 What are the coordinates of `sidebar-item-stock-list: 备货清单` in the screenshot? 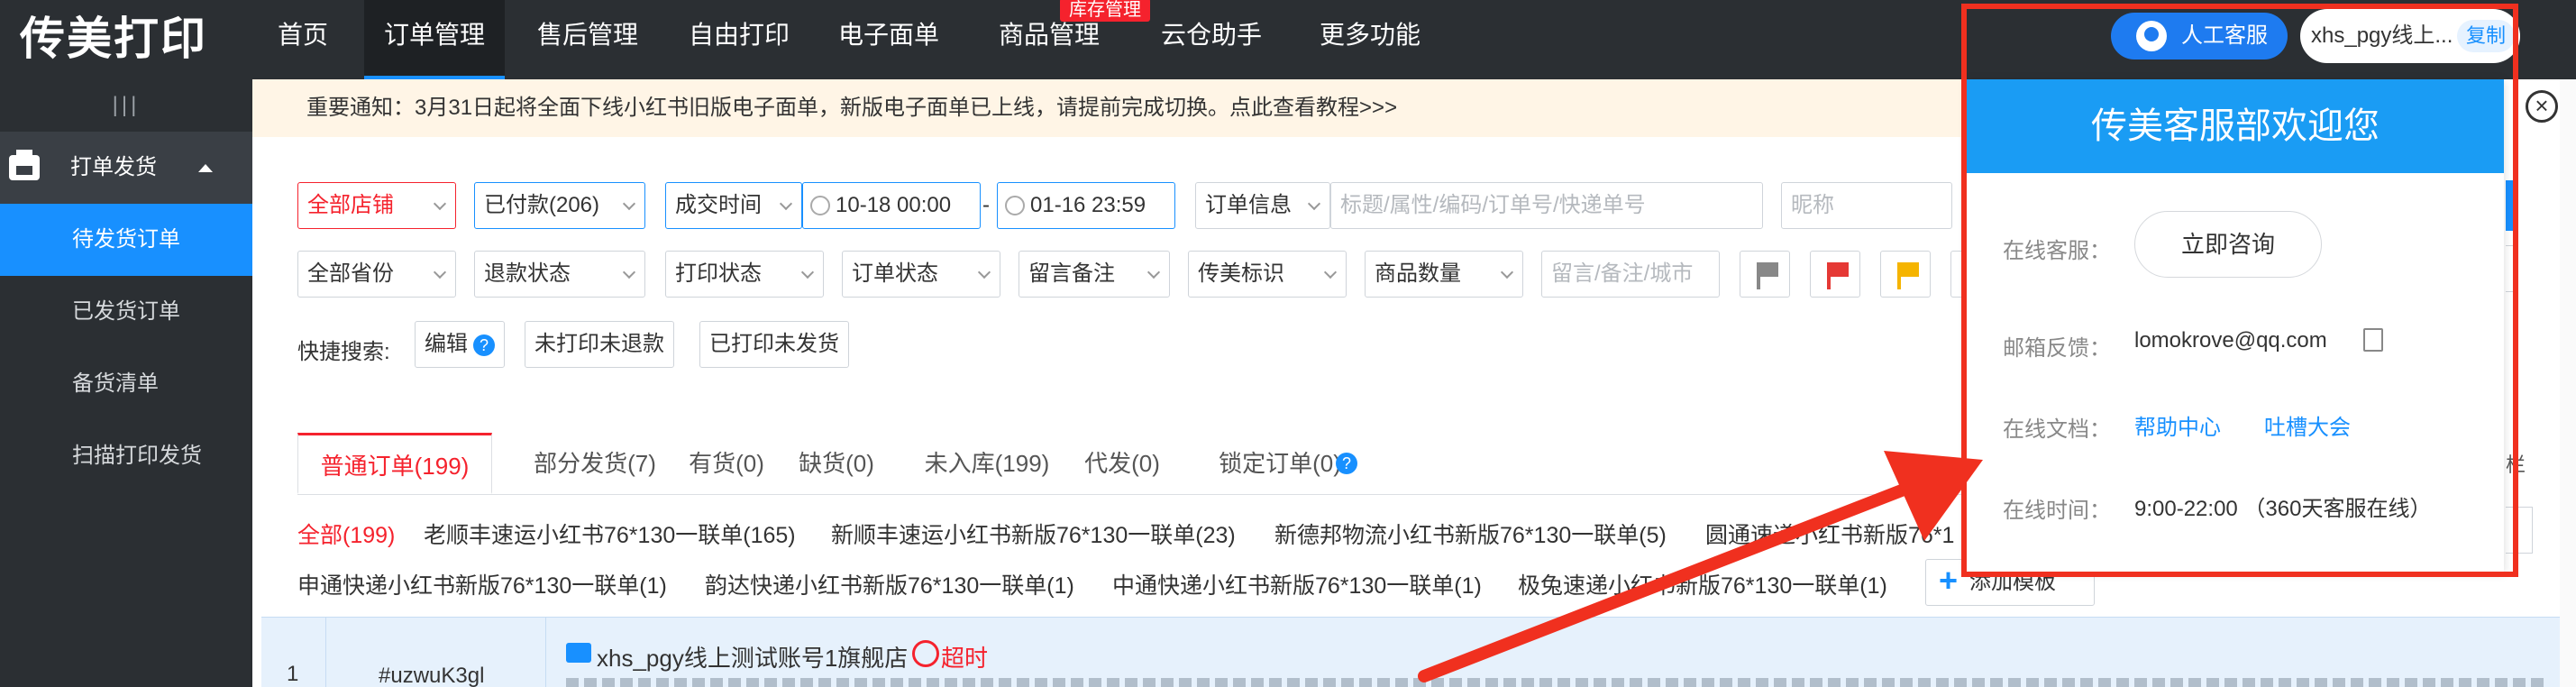 It's located at (126, 384).